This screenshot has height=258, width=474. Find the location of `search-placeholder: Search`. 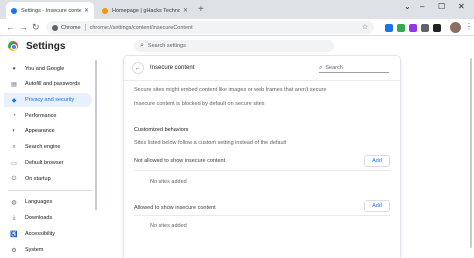

search-placeholder: Search is located at coordinates (334, 68).